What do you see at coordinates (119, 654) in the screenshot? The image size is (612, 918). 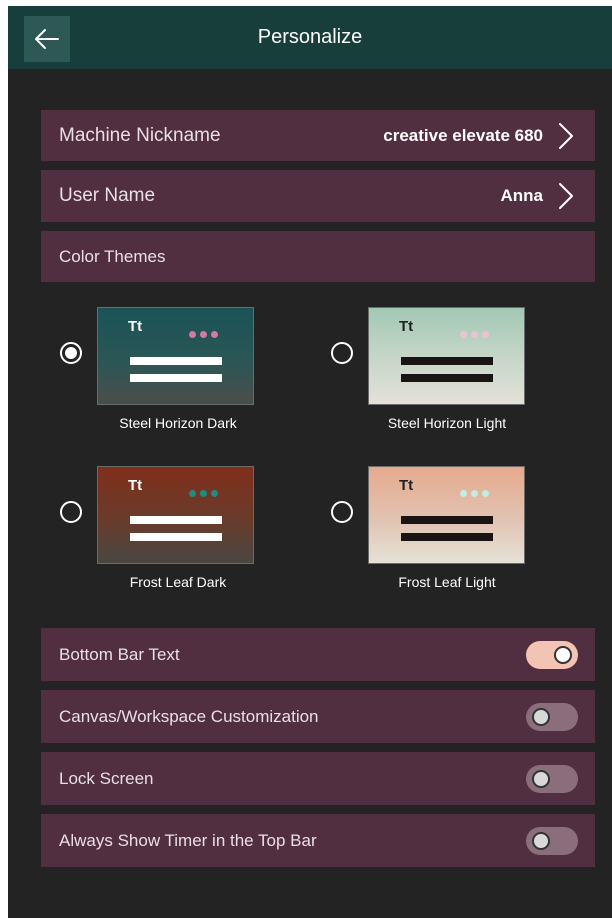 I see `bottom-bar-text-label: Bottom Bar Text` at bounding box center [119, 654].